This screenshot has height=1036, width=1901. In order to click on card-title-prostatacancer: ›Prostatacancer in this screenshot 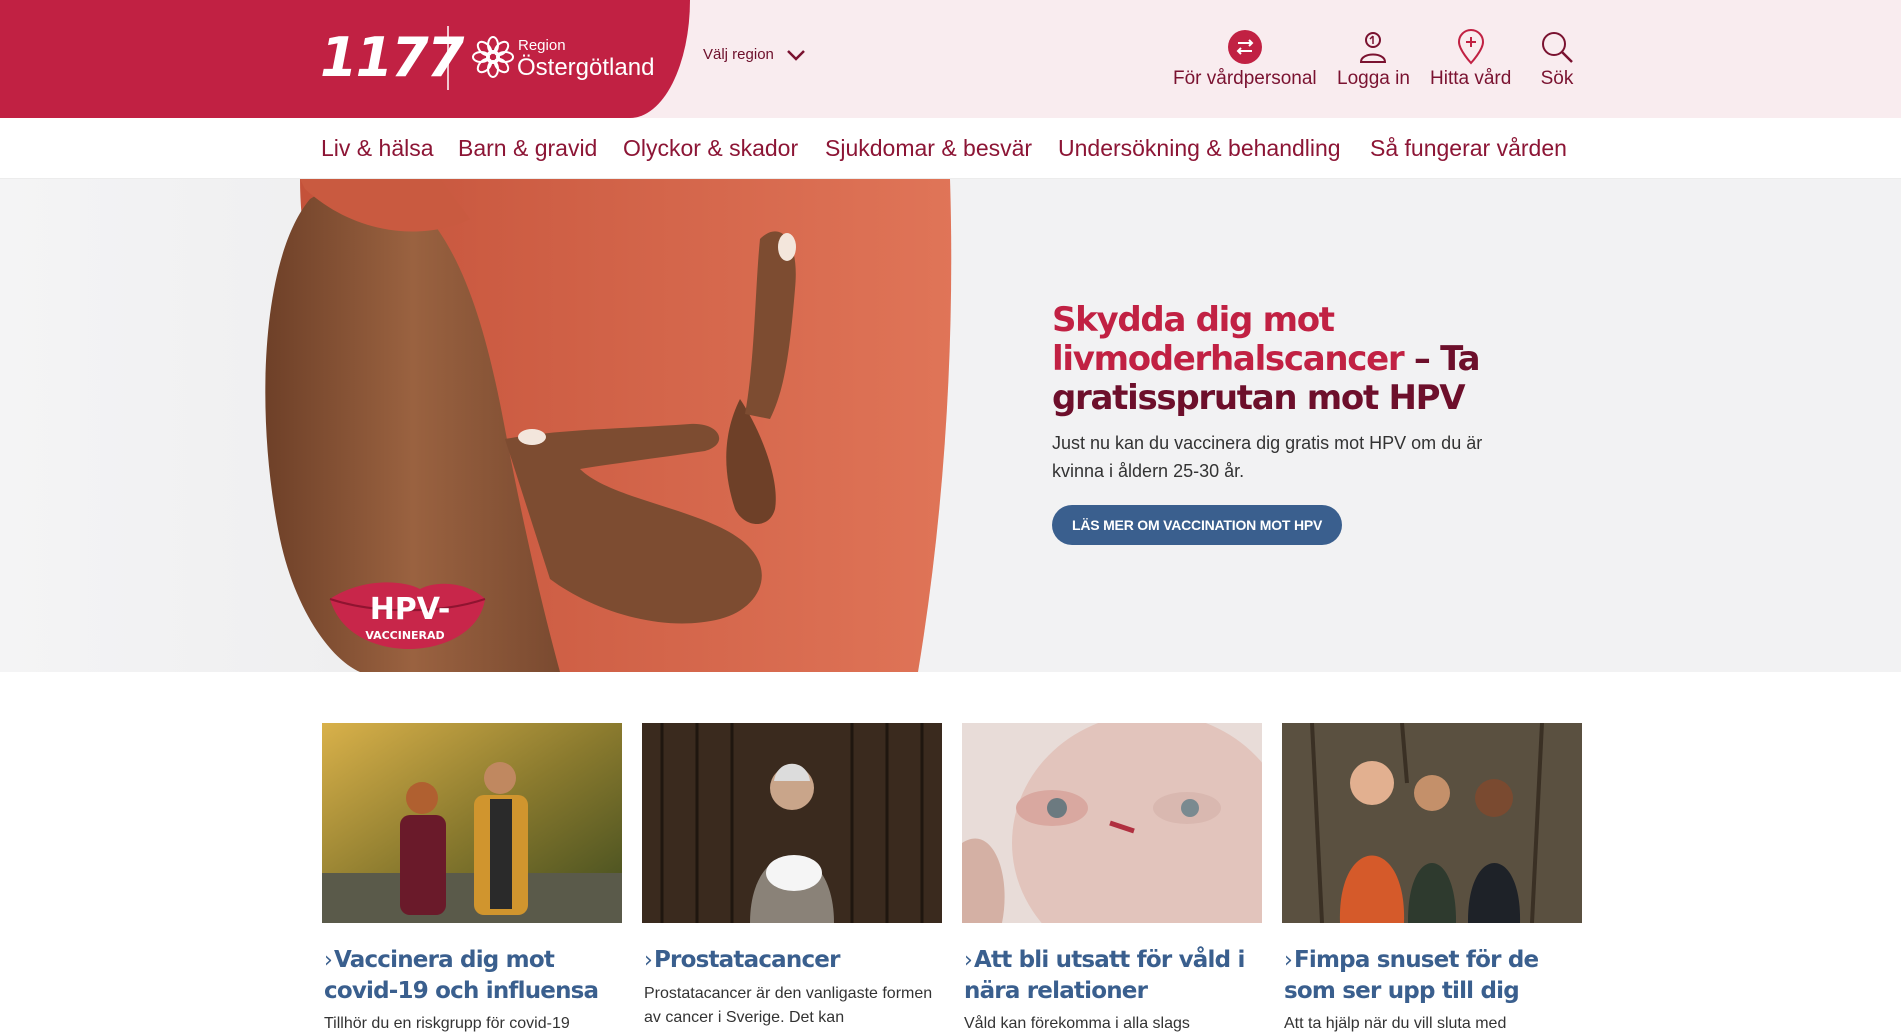, I will do `click(793, 960)`.